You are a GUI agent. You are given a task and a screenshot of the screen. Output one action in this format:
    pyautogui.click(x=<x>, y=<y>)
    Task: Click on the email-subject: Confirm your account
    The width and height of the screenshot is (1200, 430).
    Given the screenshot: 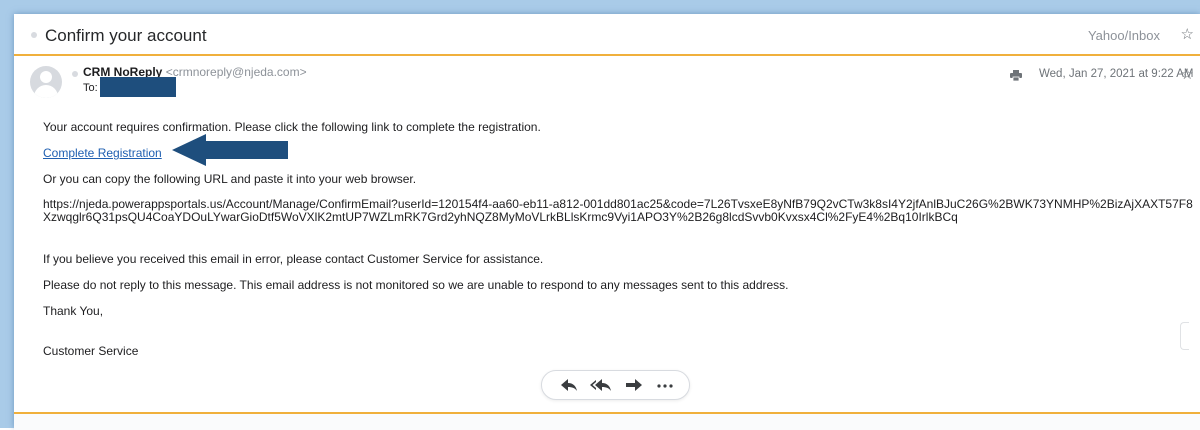 What is the action you would take?
    pyautogui.click(x=126, y=35)
    